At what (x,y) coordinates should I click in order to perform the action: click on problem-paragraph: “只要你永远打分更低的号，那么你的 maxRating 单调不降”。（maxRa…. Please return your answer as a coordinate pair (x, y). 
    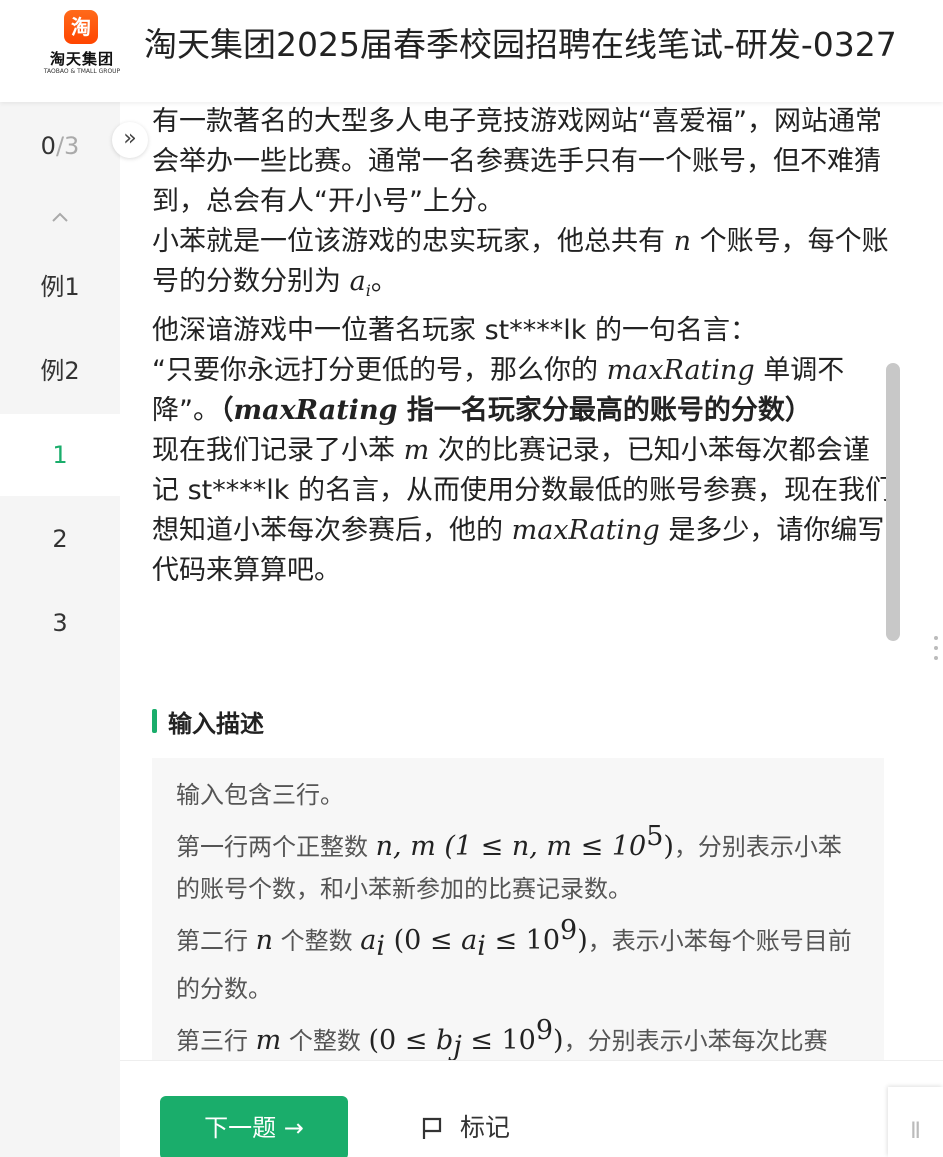
    Looking at the image, I should click on (498, 390).